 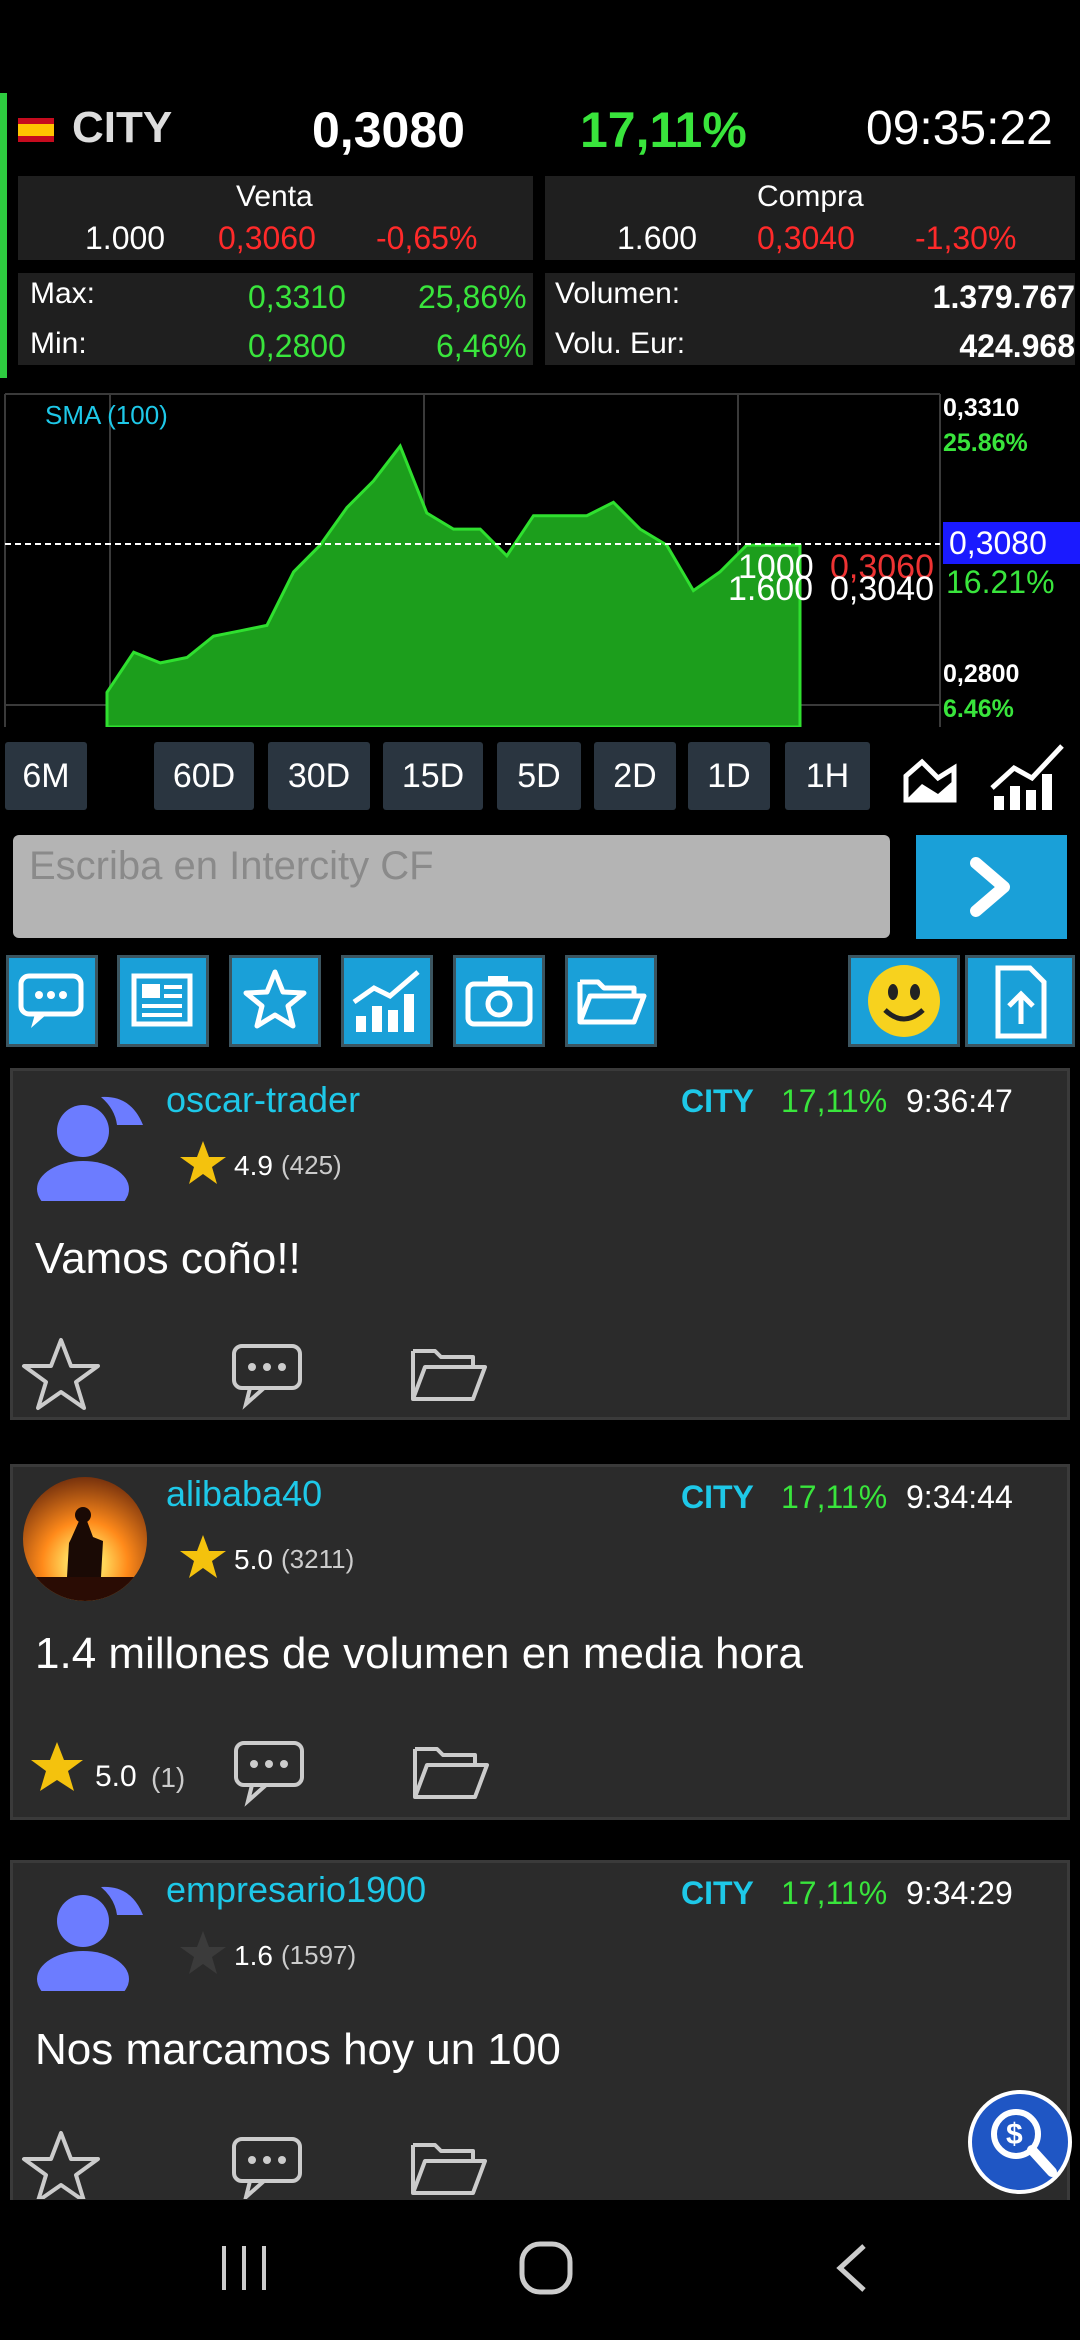 What do you see at coordinates (981, 674) in the screenshot?
I see `tick-min-price: 0,2800` at bounding box center [981, 674].